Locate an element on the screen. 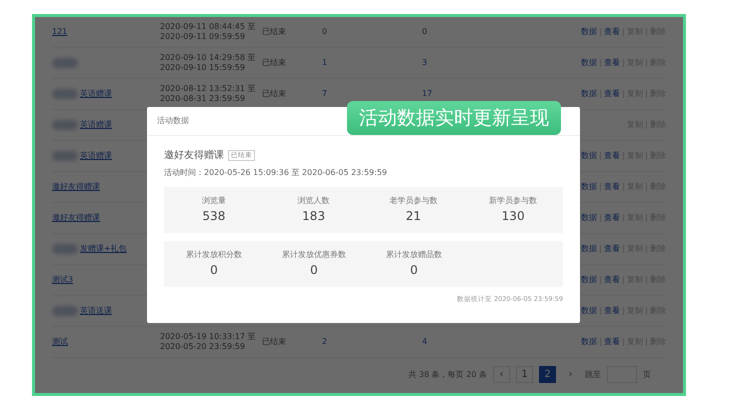  page-suffix: 页 is located at coordinates (647, 374).